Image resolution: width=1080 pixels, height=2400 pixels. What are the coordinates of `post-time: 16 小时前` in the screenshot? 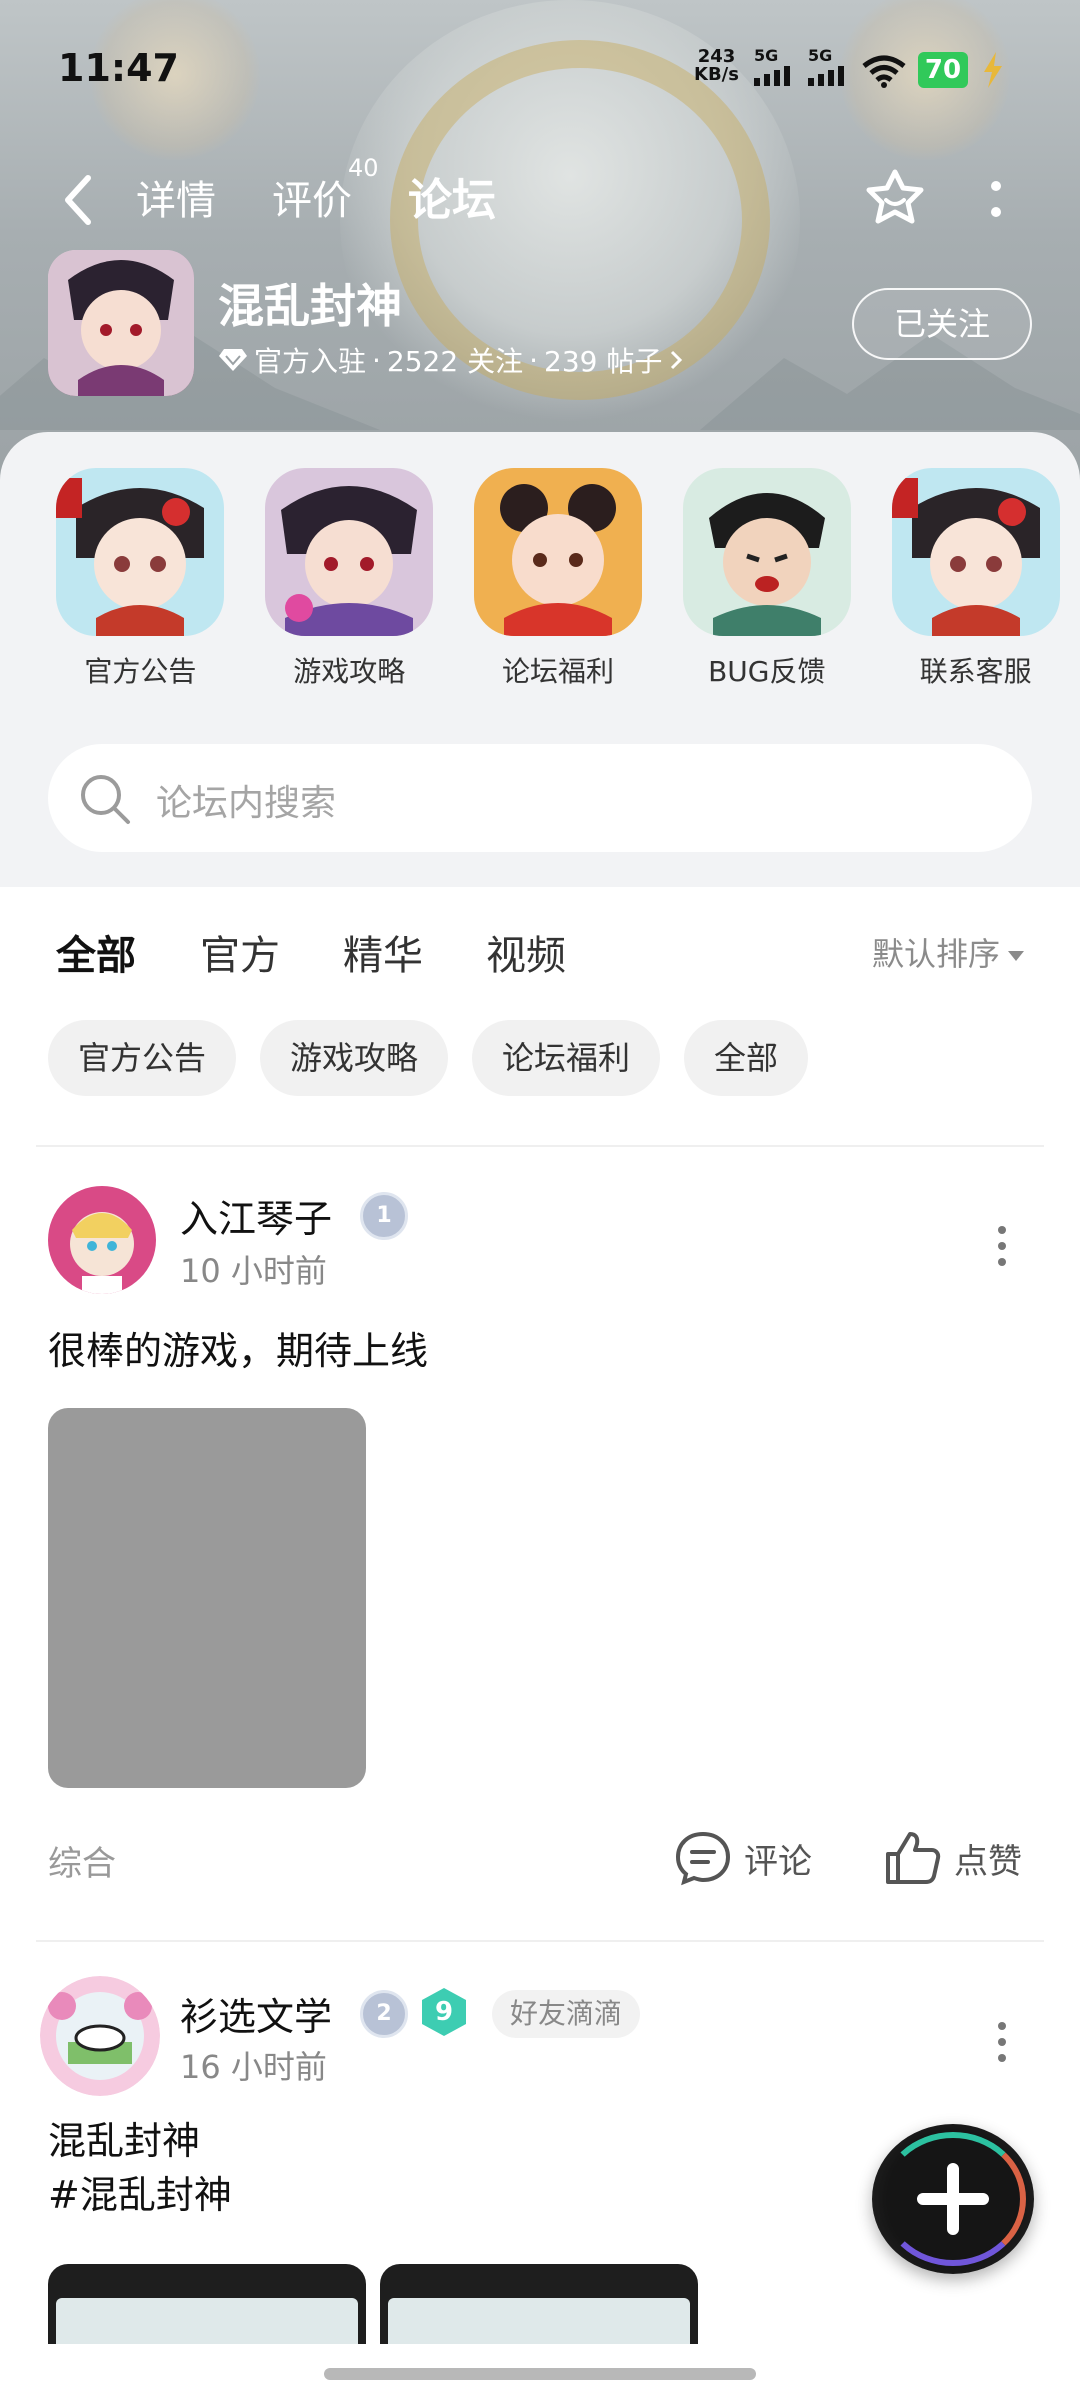 It's located at (253, 2067).